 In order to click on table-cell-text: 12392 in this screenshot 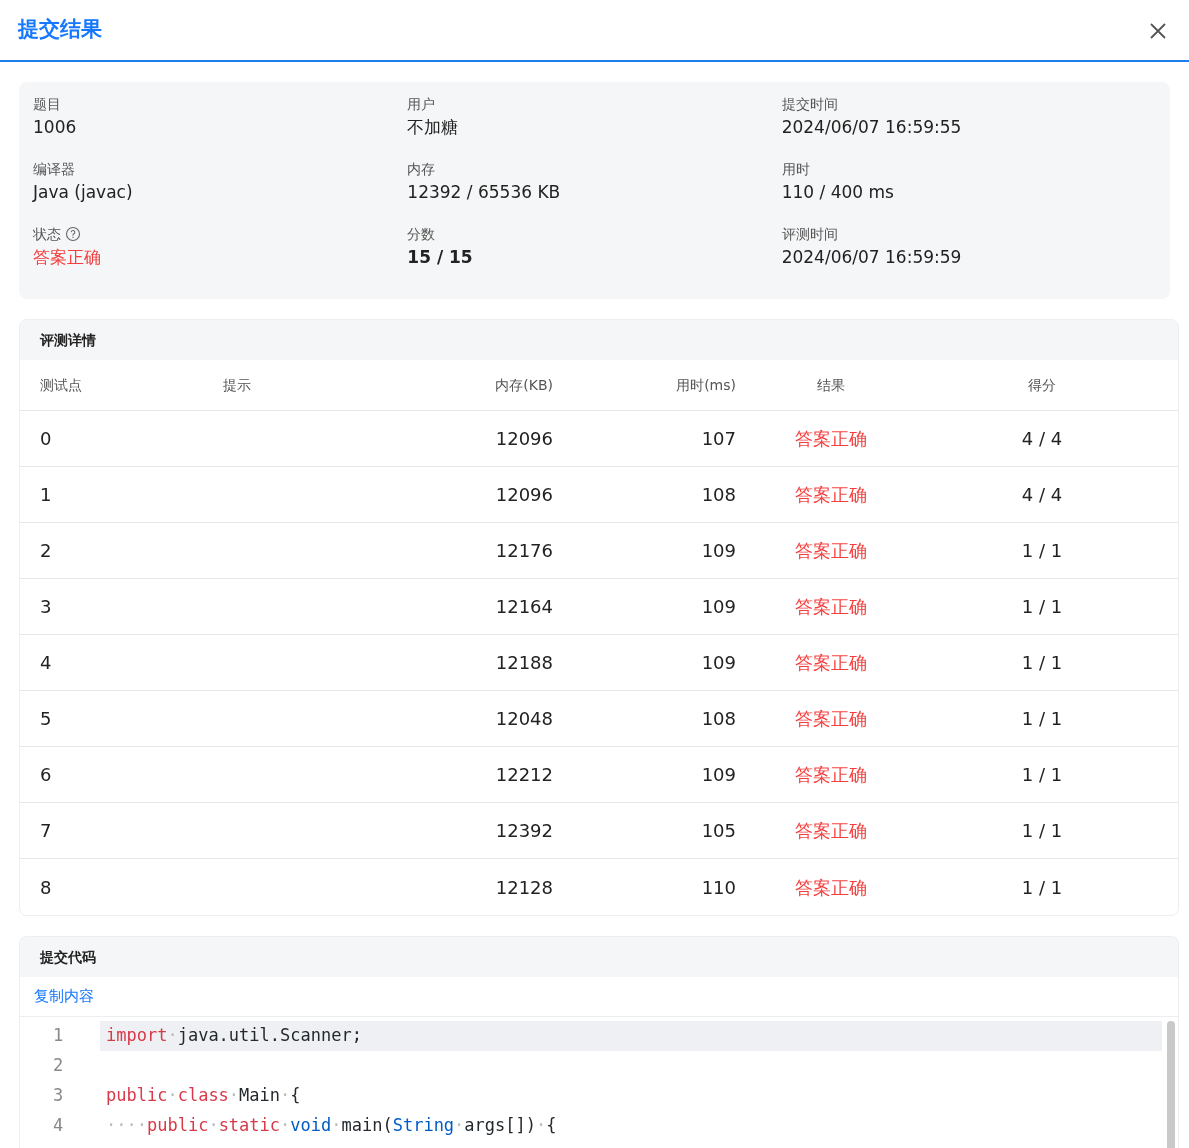, I will do `click(523, 831)`.